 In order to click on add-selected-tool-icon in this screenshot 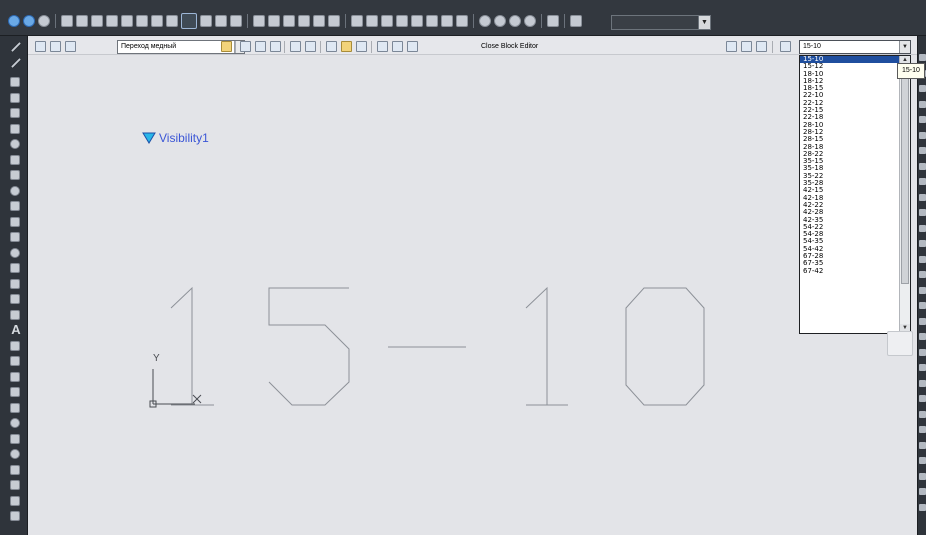, I will do `click(15, 345)`.